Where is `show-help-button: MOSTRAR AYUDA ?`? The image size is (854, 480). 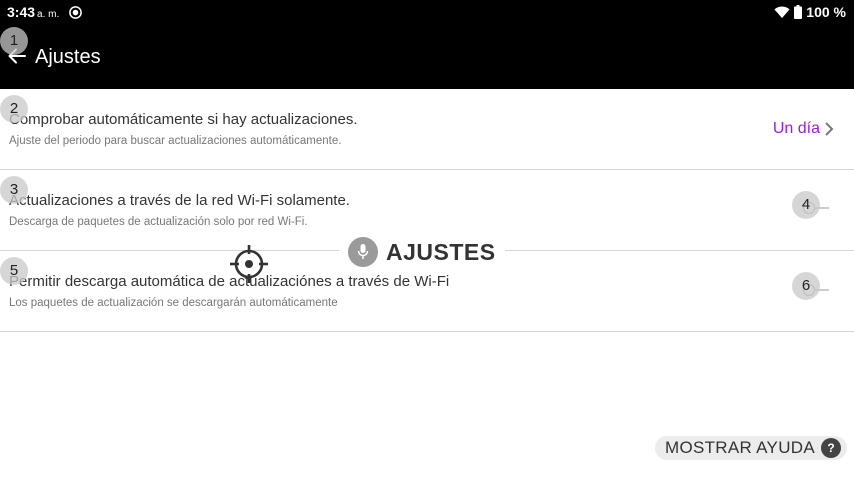 show-help-button: MOSTRAR AYUDA ? is located at coordinates (751, 448).